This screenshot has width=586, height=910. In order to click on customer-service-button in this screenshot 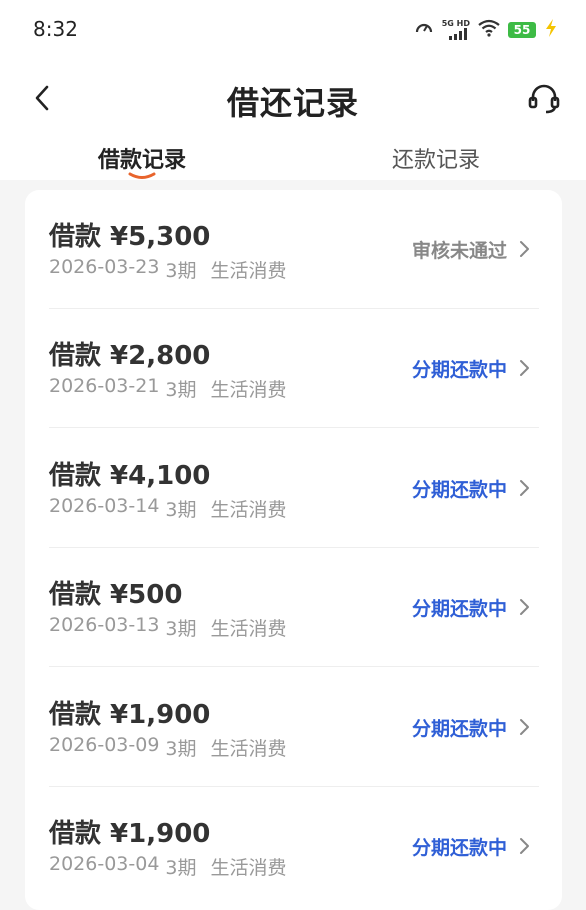, I will do `click(544, 98)`.